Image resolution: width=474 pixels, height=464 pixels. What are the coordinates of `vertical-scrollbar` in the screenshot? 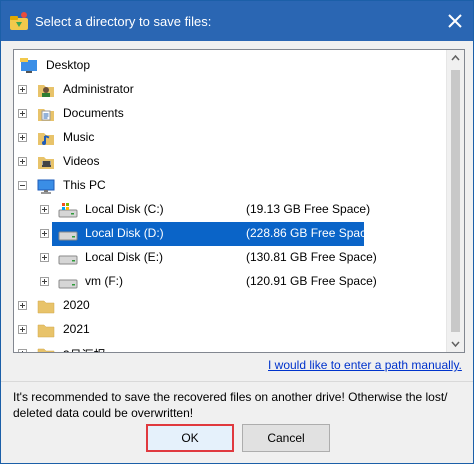 It's located at (455, 201).